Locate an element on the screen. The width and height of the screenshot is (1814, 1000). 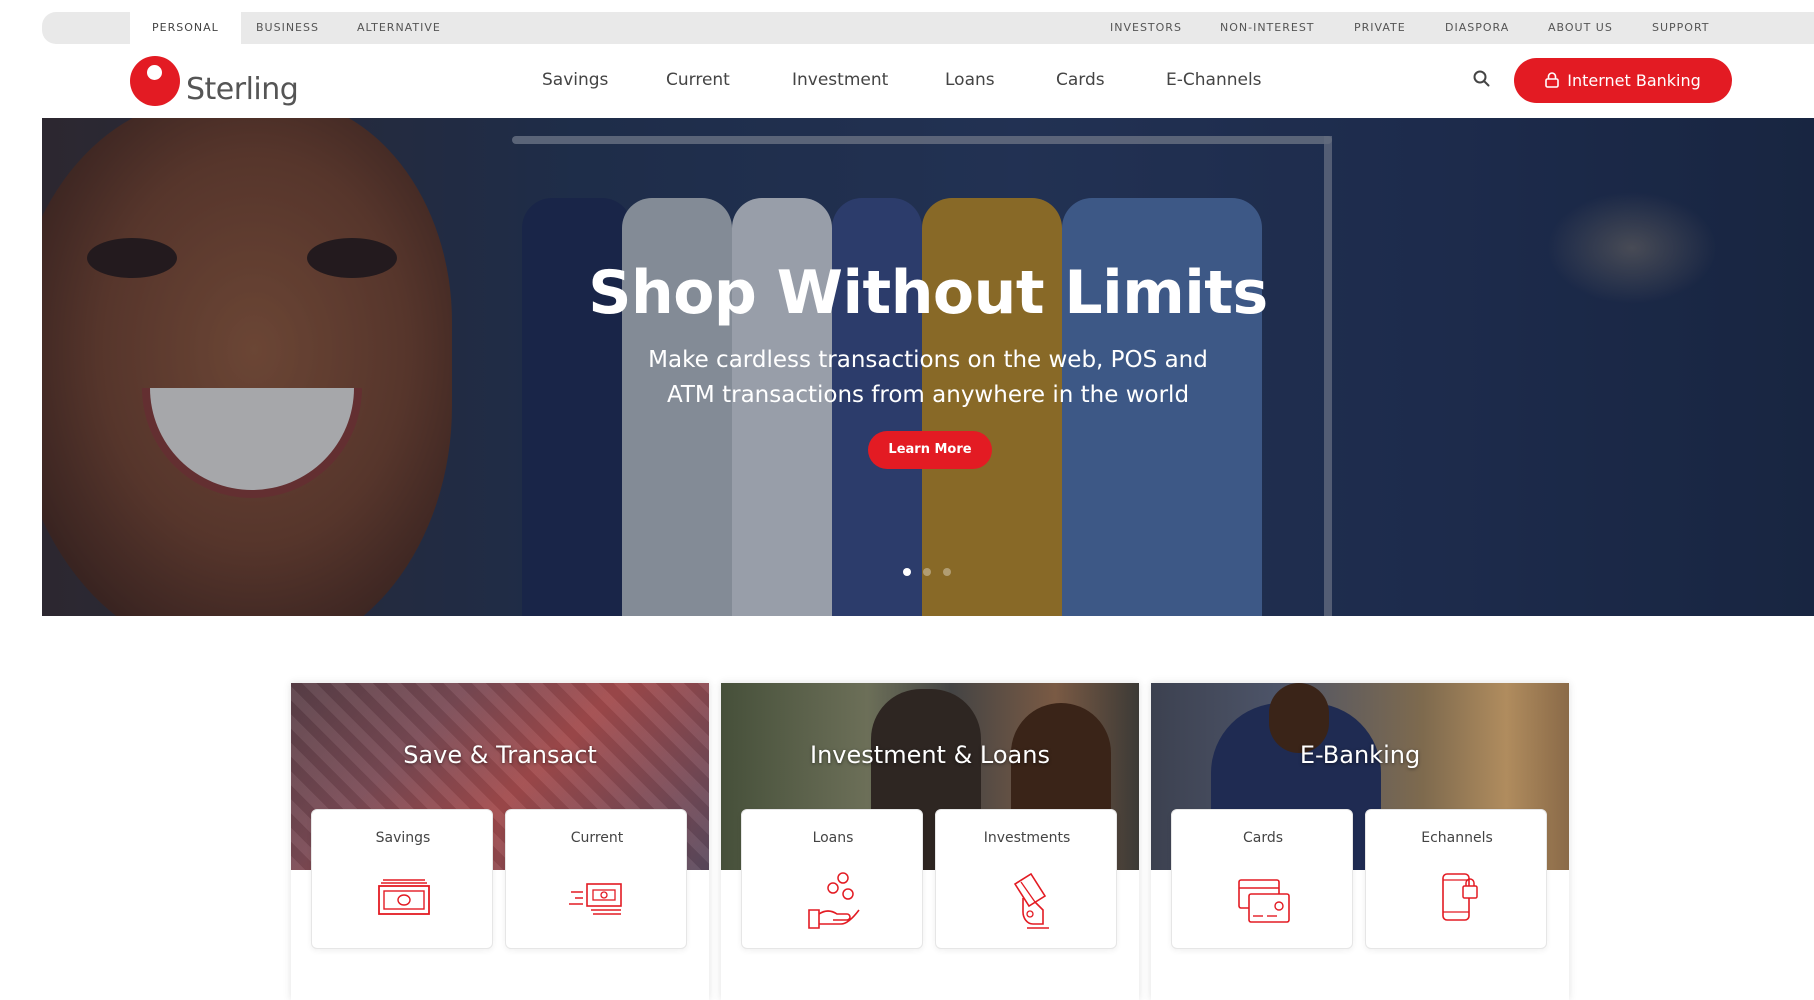
card-item-investments: Investments is located at coordinates (1026, 879).